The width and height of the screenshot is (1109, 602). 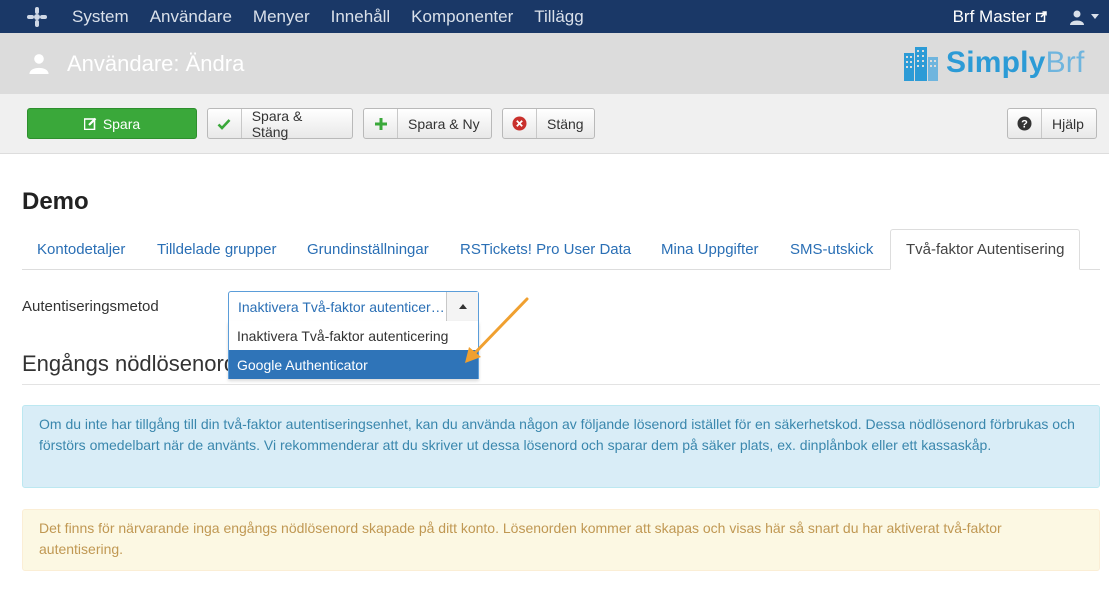 What do you see at coordinates (129, 363) in the screenshot?
I see `section-heading: Engångs nödlösenord` at bounding box center [129, 363].